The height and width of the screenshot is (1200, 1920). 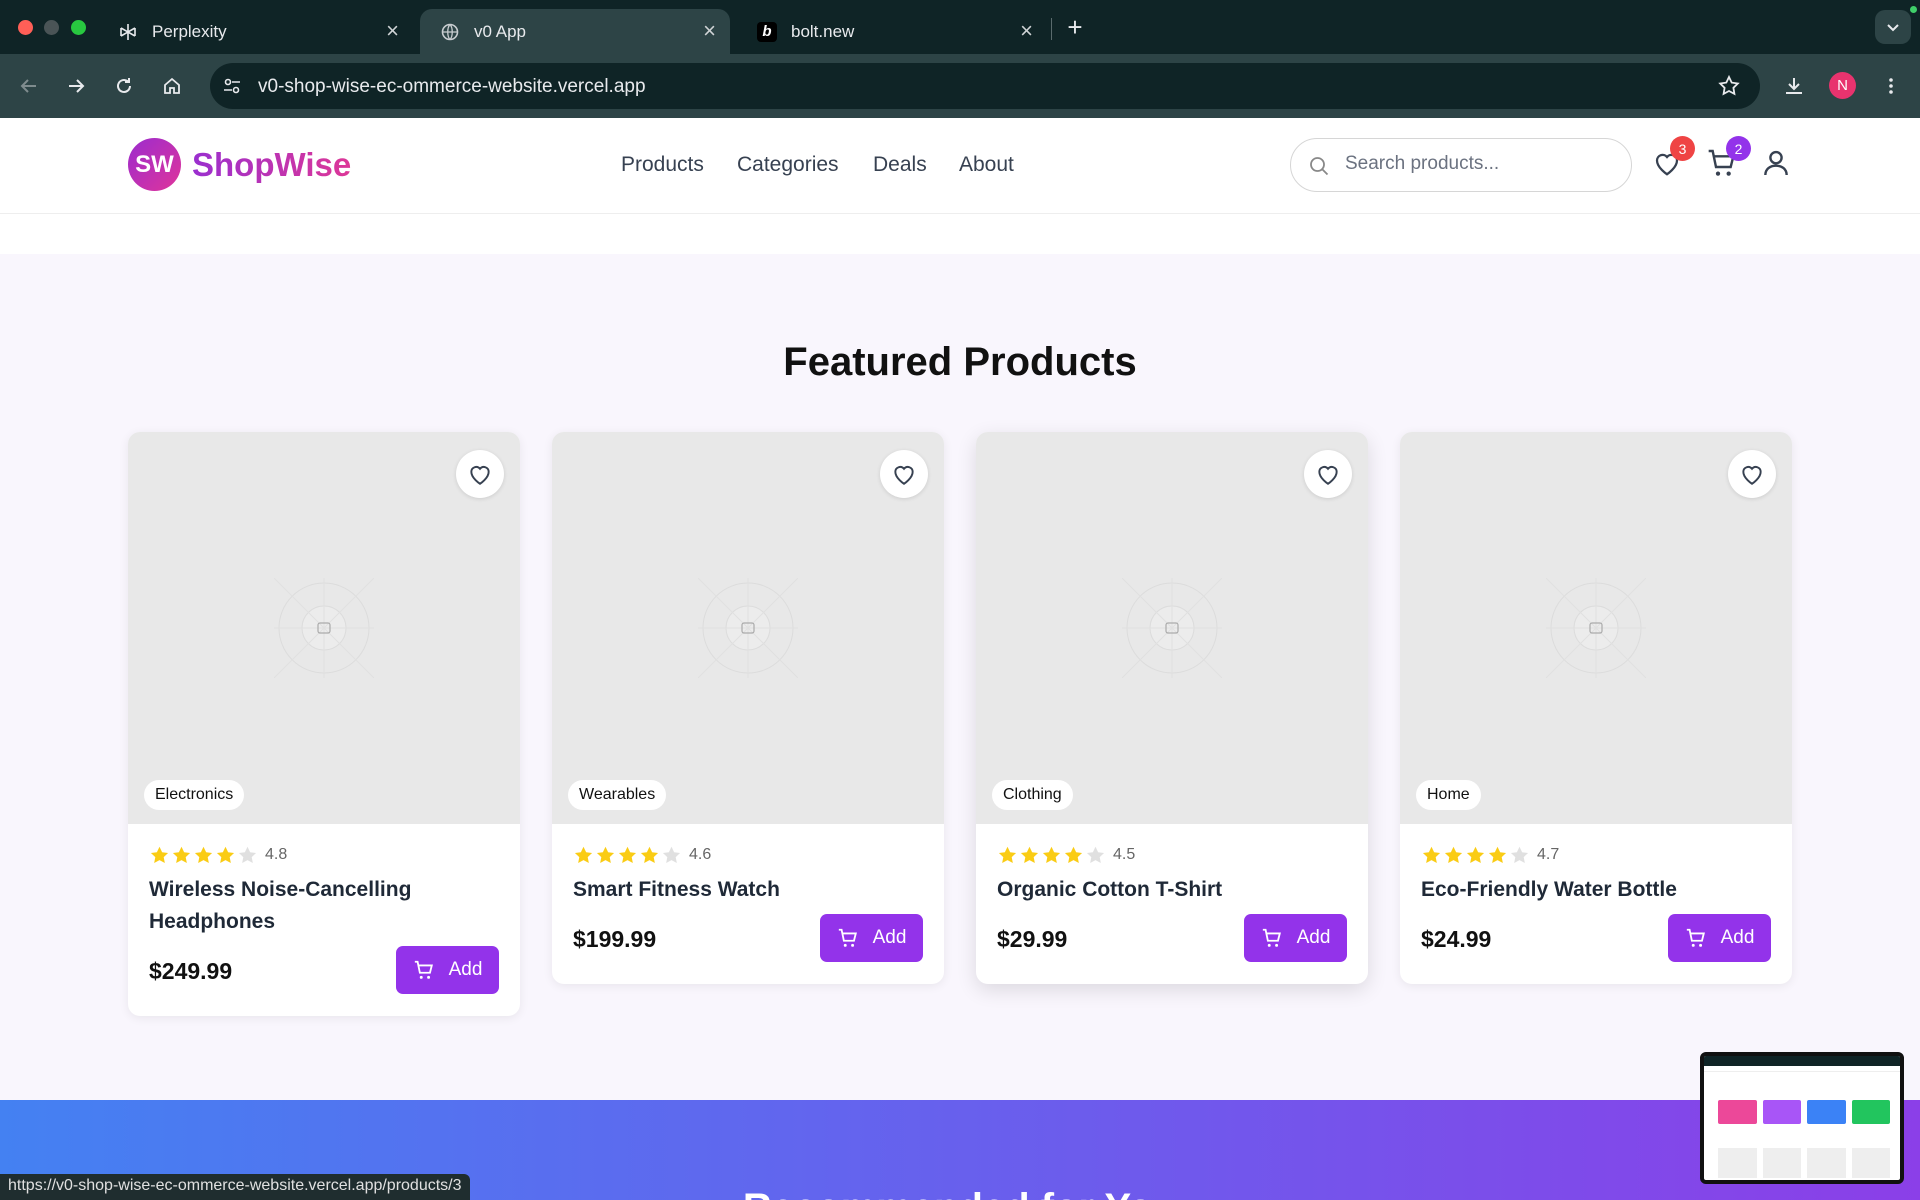 What do you see at coordinates (986, 165) in the screenshot?
I see `nav-about: About` at bounding box center [986, 165].